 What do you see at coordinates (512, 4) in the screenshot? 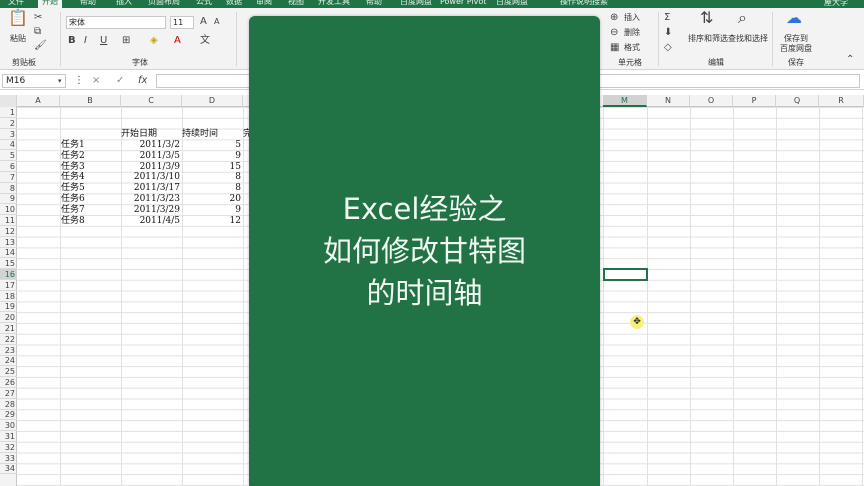
I see `tab-baidu-netdisk-2: 百度网盘` at bounding box center [512, 4].